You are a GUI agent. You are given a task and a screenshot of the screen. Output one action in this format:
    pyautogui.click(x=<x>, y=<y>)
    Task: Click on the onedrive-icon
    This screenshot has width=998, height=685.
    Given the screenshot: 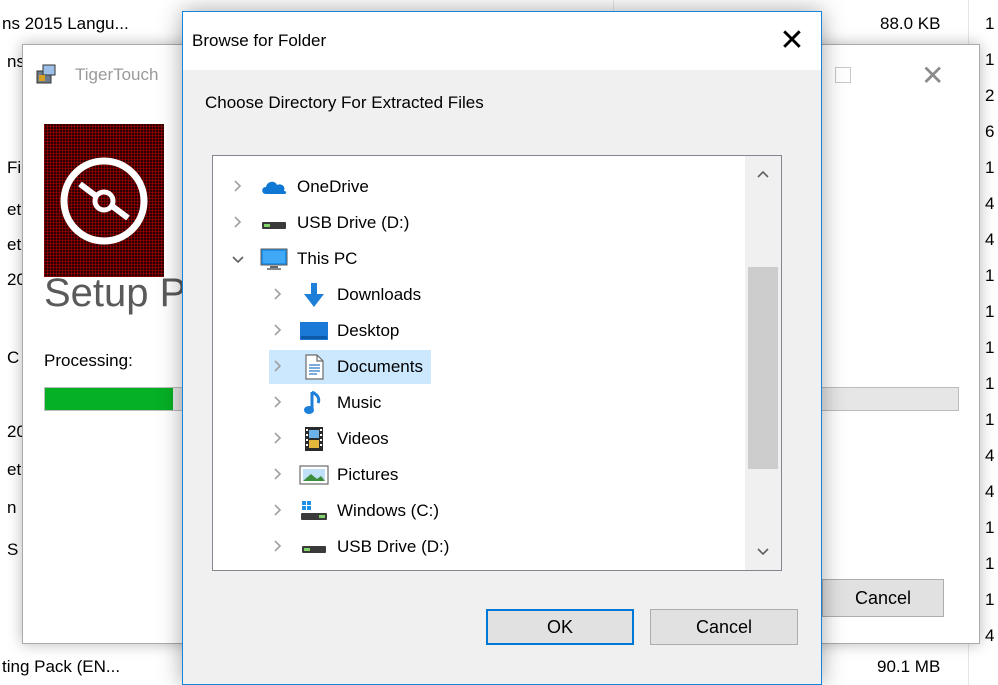 What is the action you would take?
    pyautogui.click(x=274, y=187)
    